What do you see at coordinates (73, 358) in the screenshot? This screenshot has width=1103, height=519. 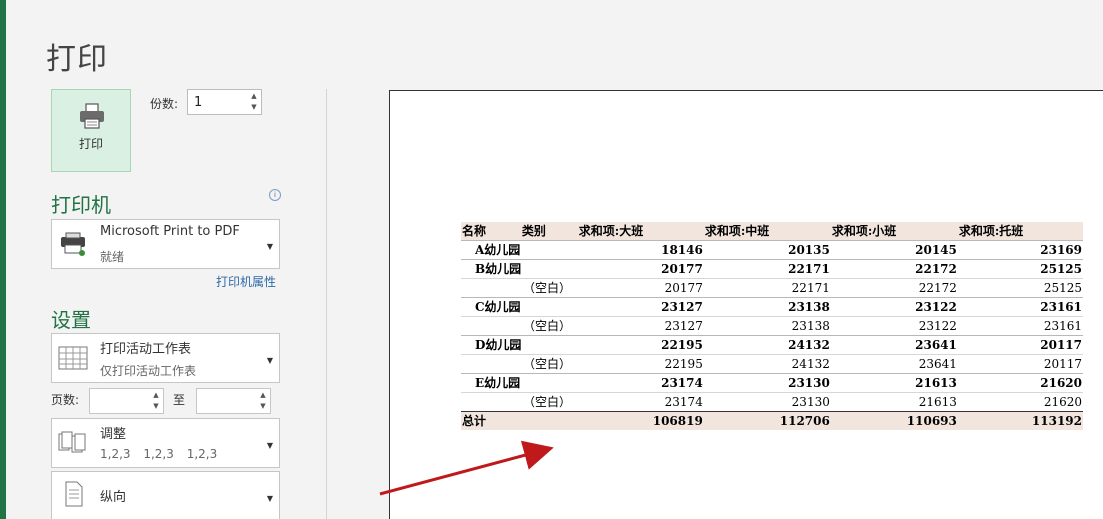 I see `sheet-grid-icon` at bounding box center [73, 358].